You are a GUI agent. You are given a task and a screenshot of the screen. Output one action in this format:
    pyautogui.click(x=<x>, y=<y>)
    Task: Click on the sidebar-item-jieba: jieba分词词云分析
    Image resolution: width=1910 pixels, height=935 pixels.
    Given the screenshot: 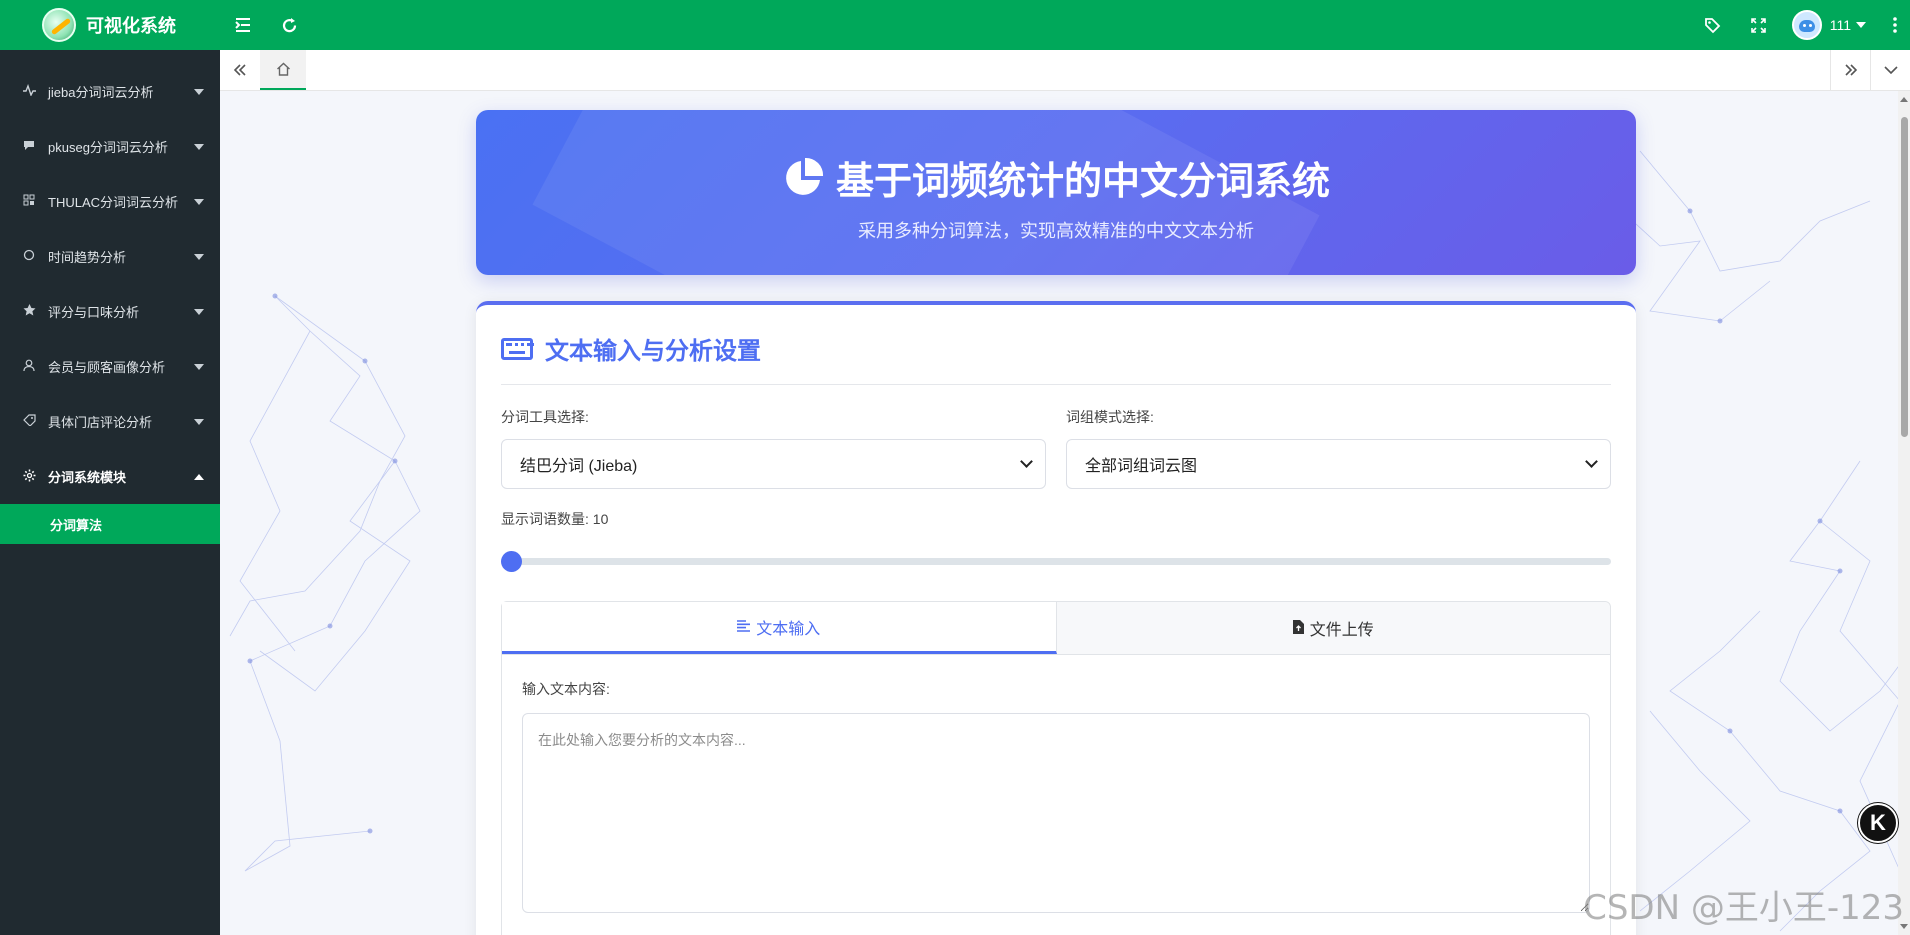 What is the action you would take?
    pyautogui.click(x=110, y=91)
    